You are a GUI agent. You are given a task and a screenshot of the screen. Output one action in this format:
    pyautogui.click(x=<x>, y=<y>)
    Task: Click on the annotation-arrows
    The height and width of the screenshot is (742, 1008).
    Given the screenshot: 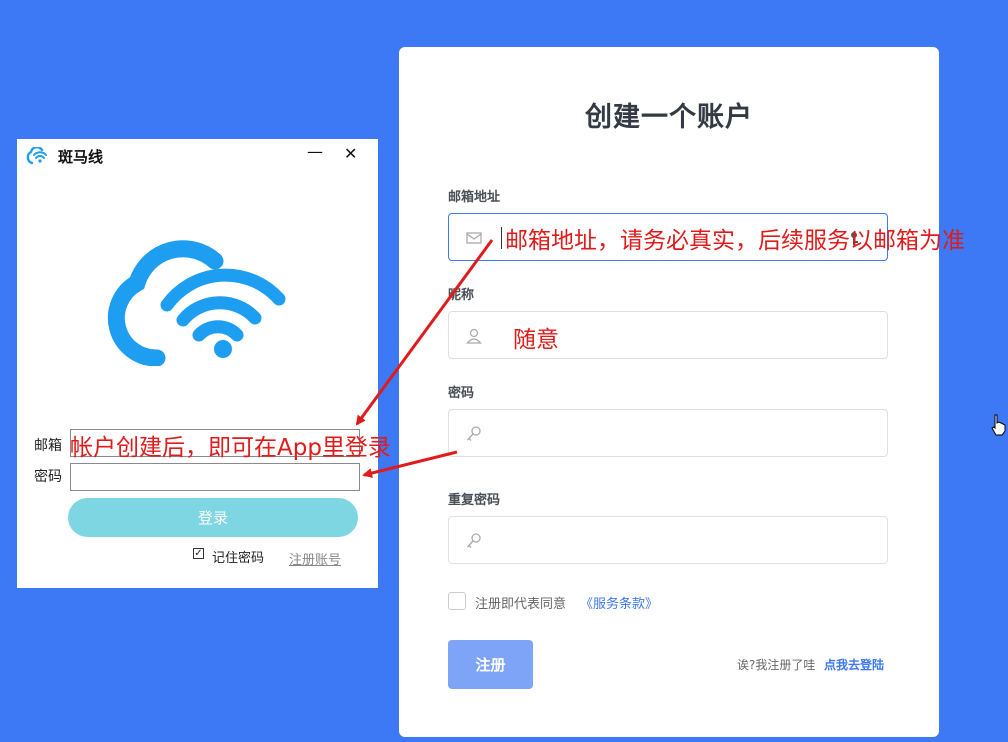 What is the action you would take?
    pyautogui.click(x=424, y=358)
    